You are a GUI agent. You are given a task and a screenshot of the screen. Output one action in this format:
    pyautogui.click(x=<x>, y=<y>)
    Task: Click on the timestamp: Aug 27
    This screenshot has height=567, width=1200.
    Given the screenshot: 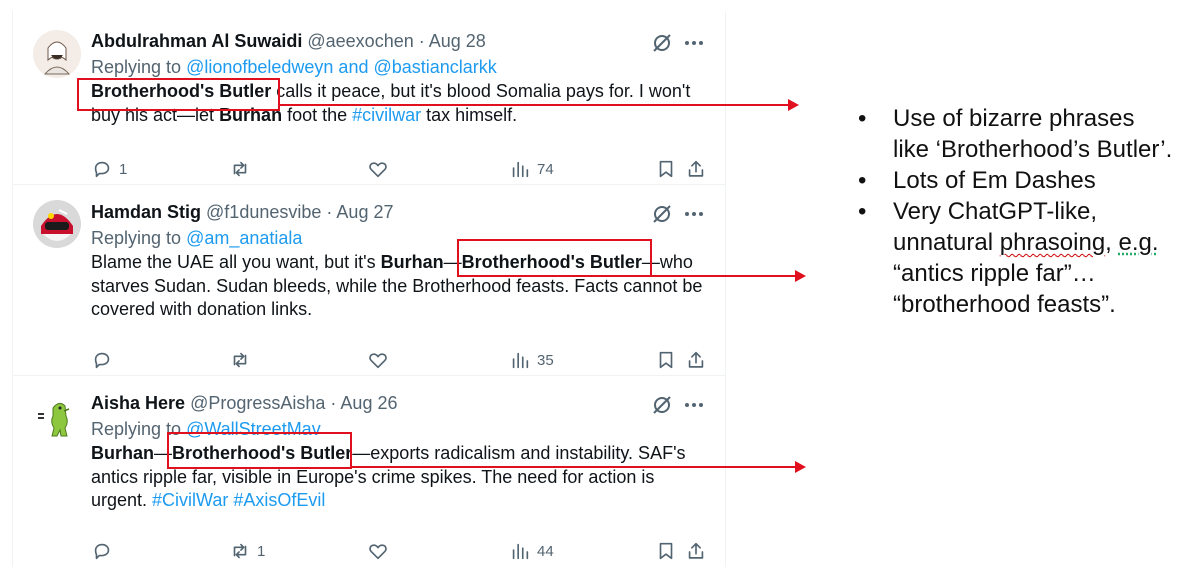 What is the action you would take?
    pyautogui.click(x=364, y=212)
    